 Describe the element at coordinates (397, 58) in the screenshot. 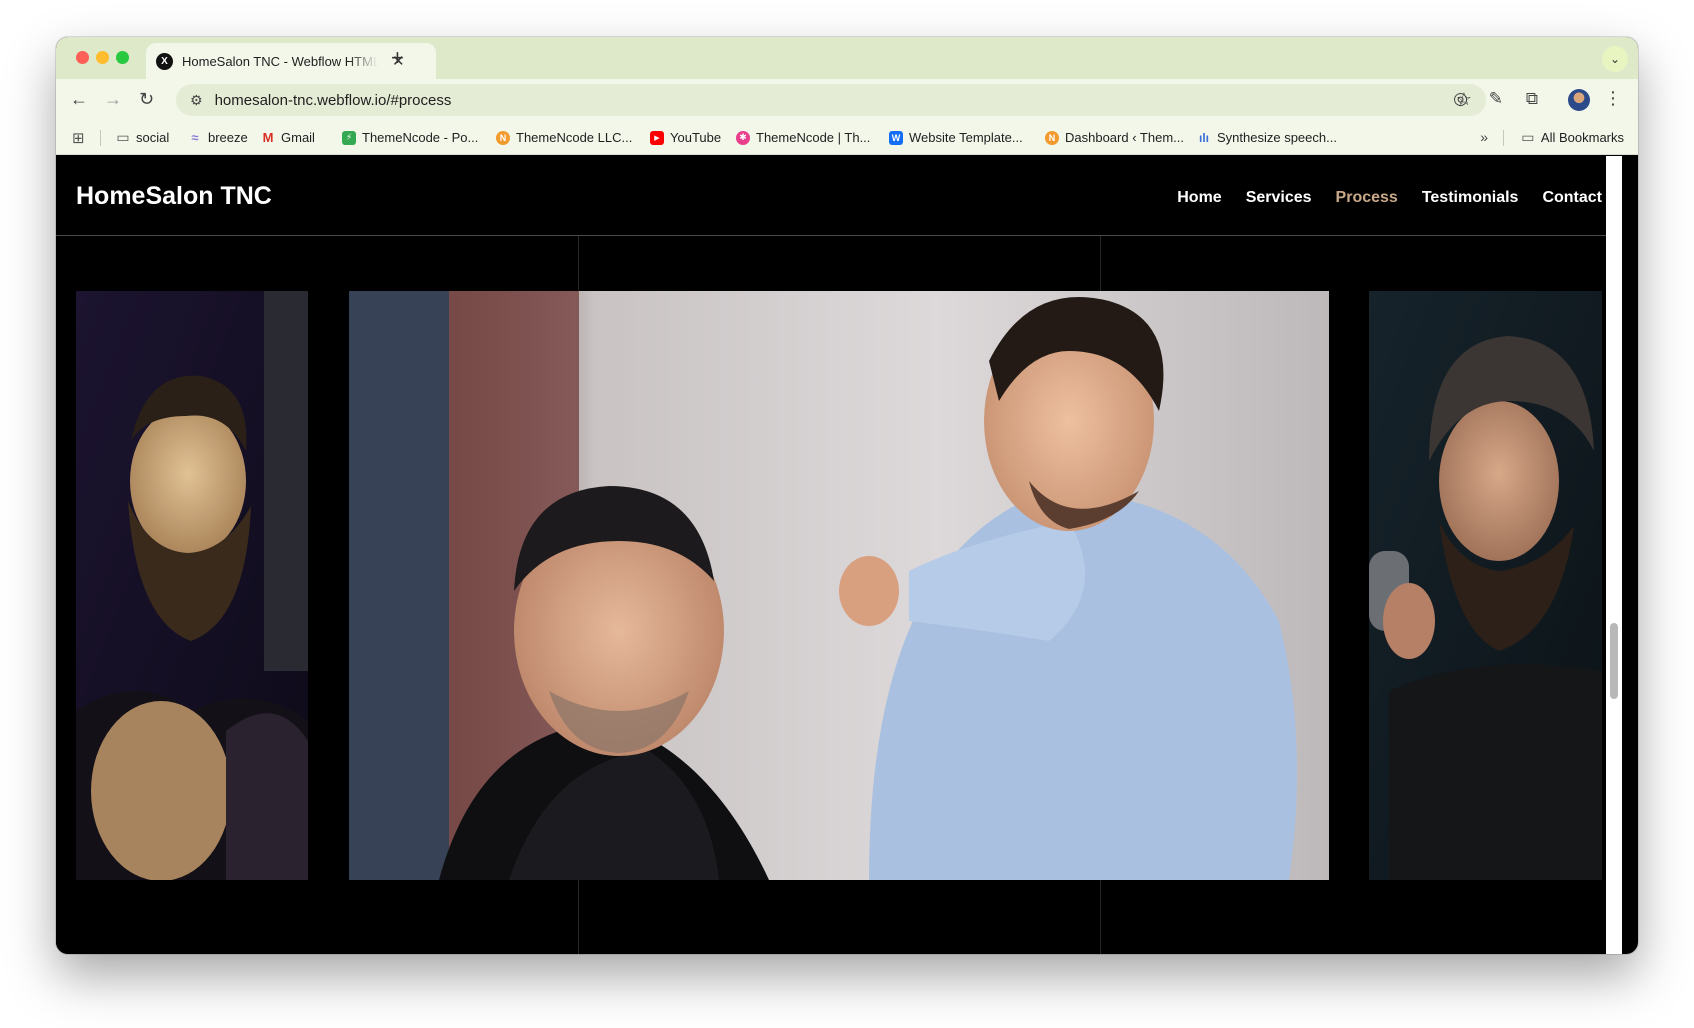

I see `new-tab-button: +` at that location.